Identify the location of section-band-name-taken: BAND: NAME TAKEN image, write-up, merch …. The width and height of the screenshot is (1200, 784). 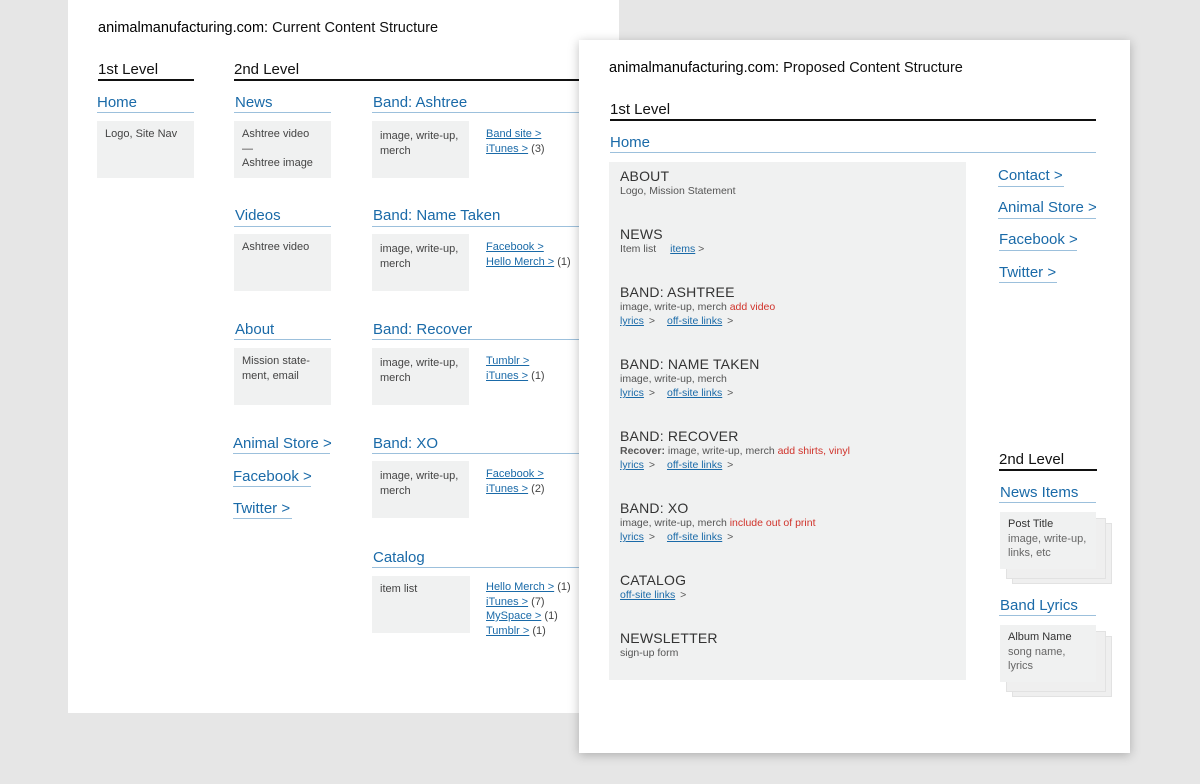
(690, 377).